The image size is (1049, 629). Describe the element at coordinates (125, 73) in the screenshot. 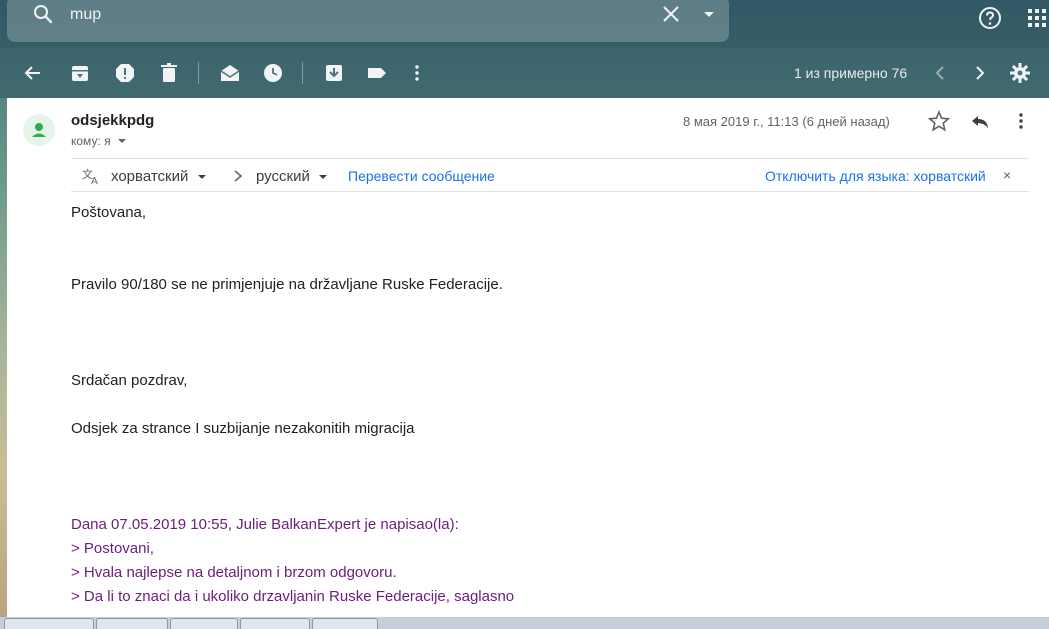

I see `report-spam-icon` at that location.